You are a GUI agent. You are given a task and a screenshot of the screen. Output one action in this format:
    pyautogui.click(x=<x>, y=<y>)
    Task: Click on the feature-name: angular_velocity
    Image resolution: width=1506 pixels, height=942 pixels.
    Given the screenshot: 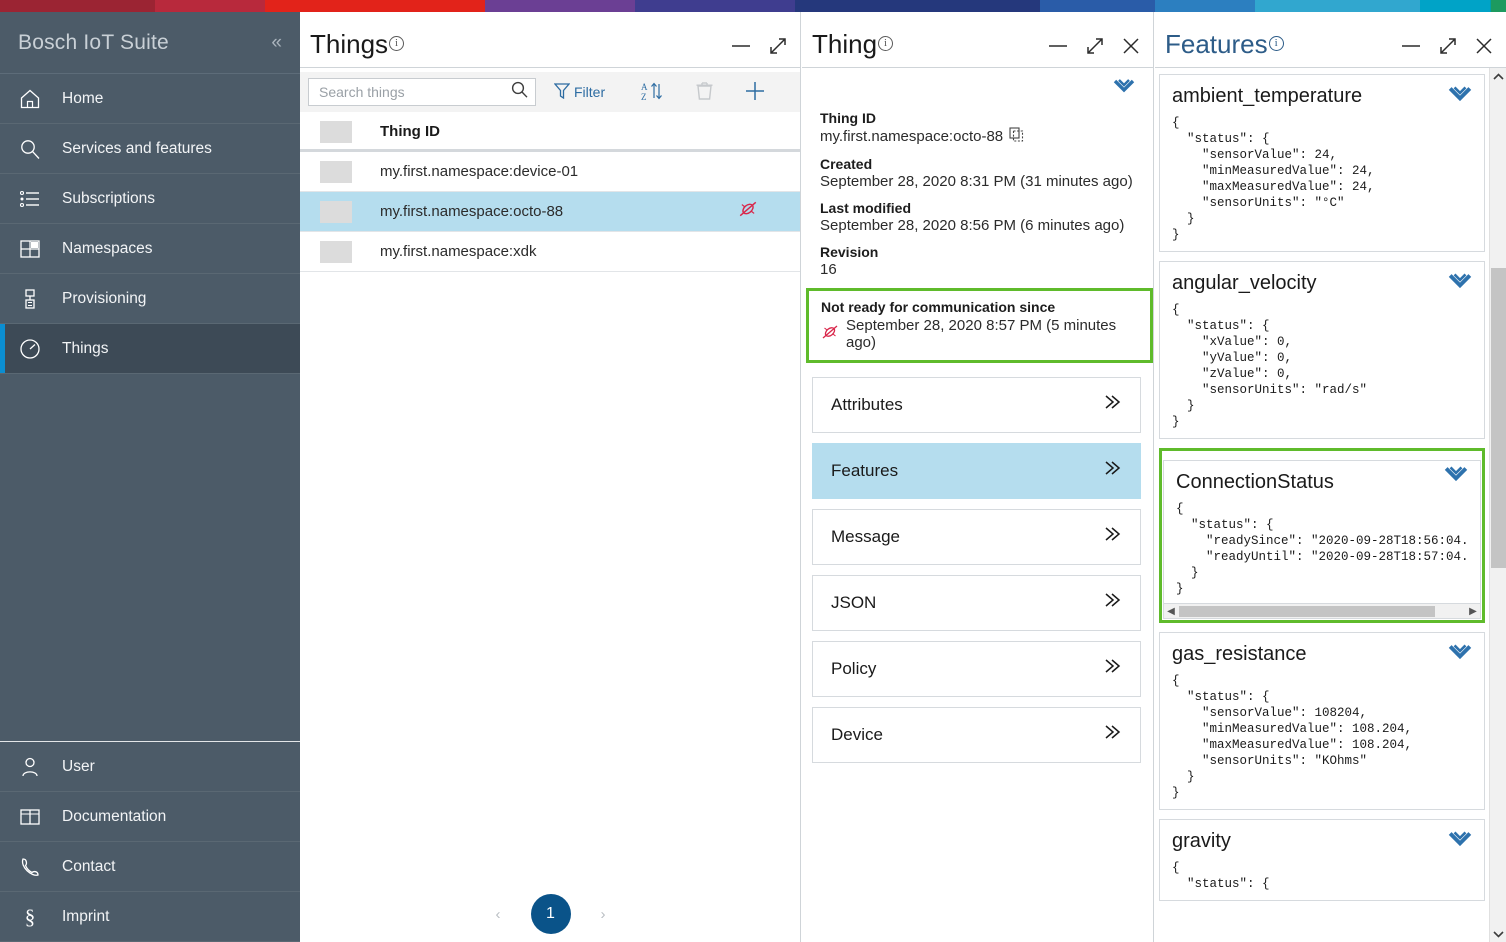 What is the action you would take?
    pyautogui.click(x=1244, y=283)
    